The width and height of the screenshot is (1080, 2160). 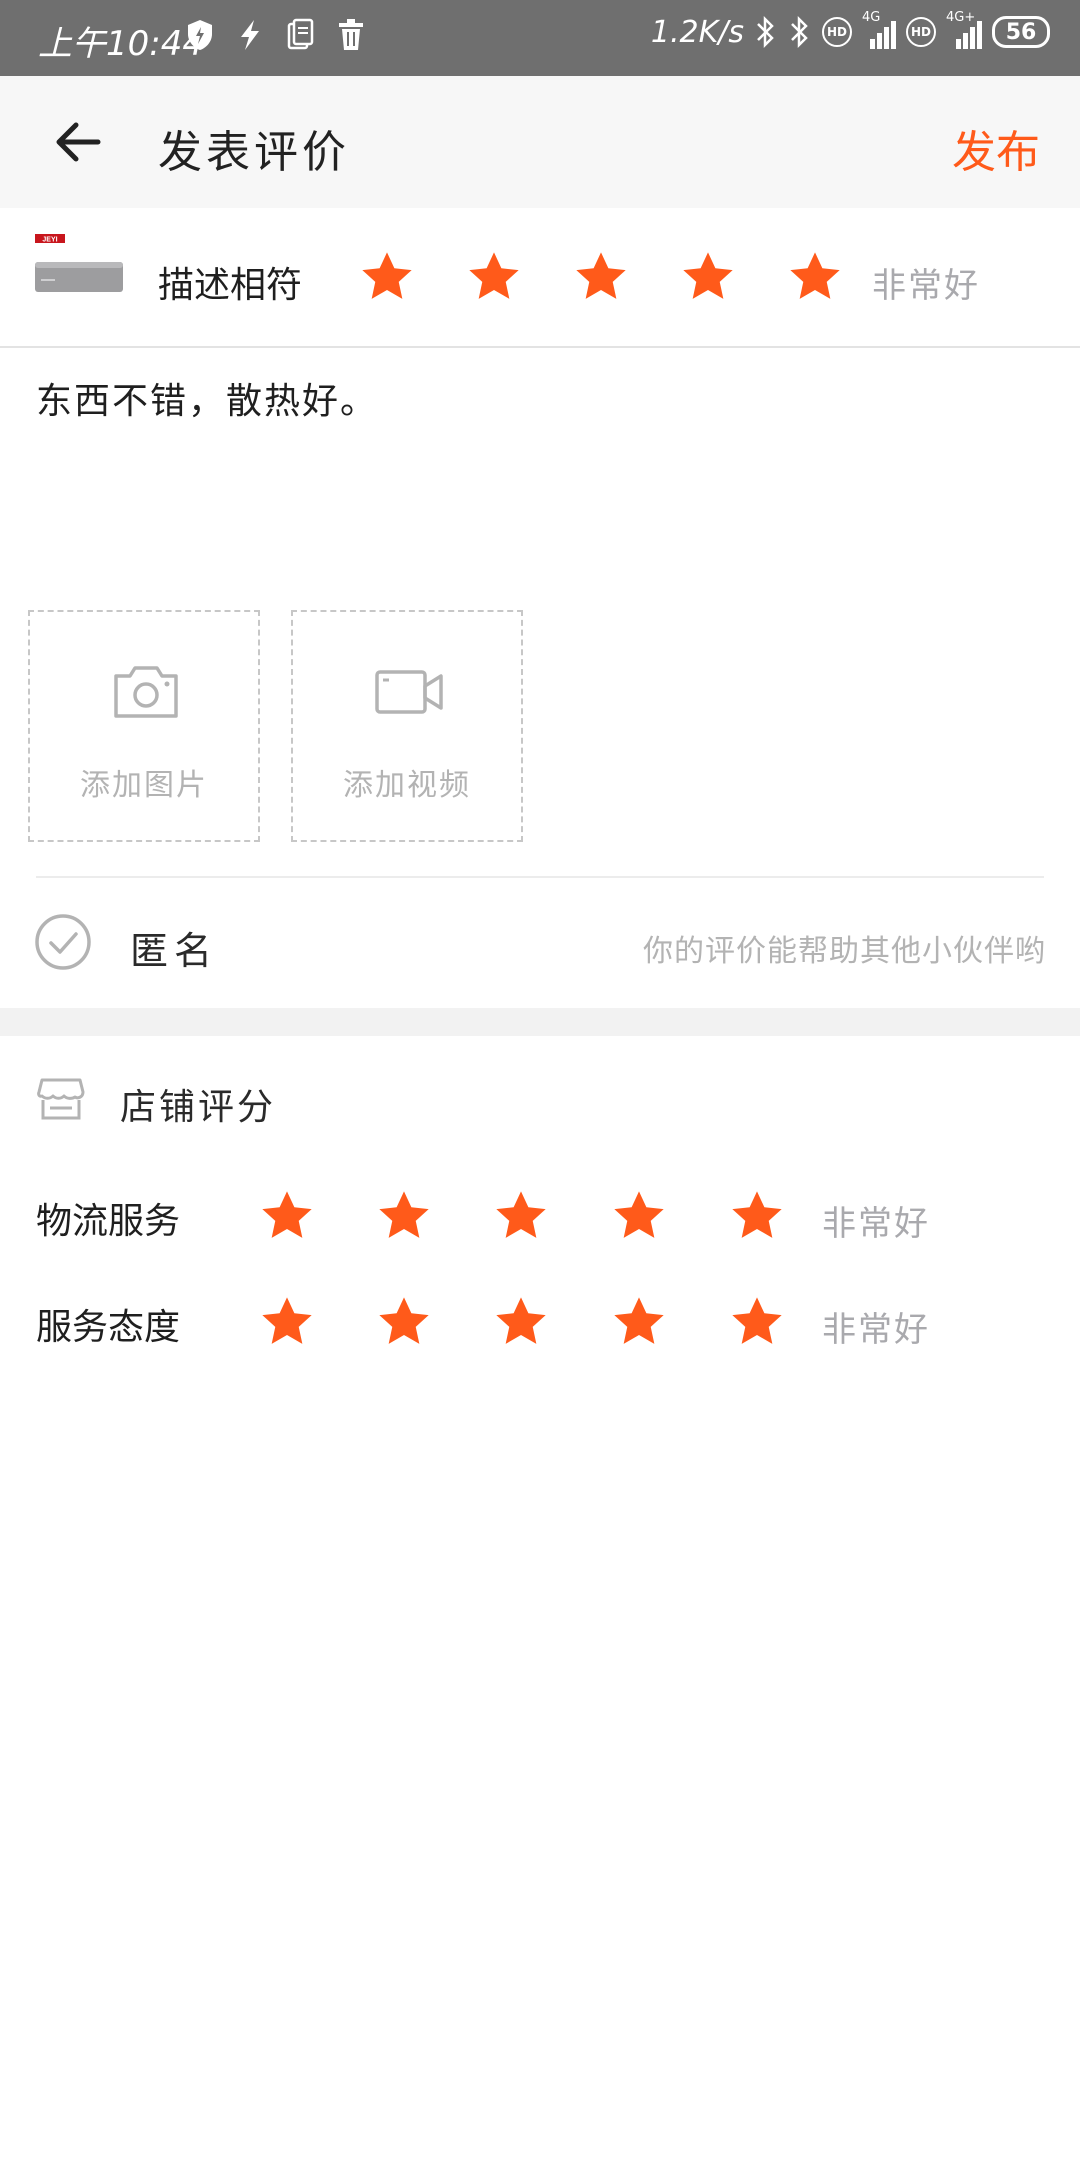 I want to click on add-photo-button: 添加图片, so click(x=144, y=726).